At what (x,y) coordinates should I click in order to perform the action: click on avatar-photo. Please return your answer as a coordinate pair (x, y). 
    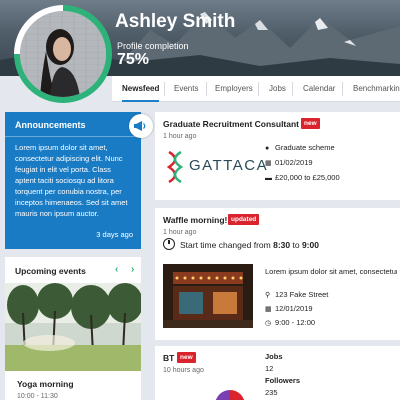
    Looking at the image, I should click on (63, 54).